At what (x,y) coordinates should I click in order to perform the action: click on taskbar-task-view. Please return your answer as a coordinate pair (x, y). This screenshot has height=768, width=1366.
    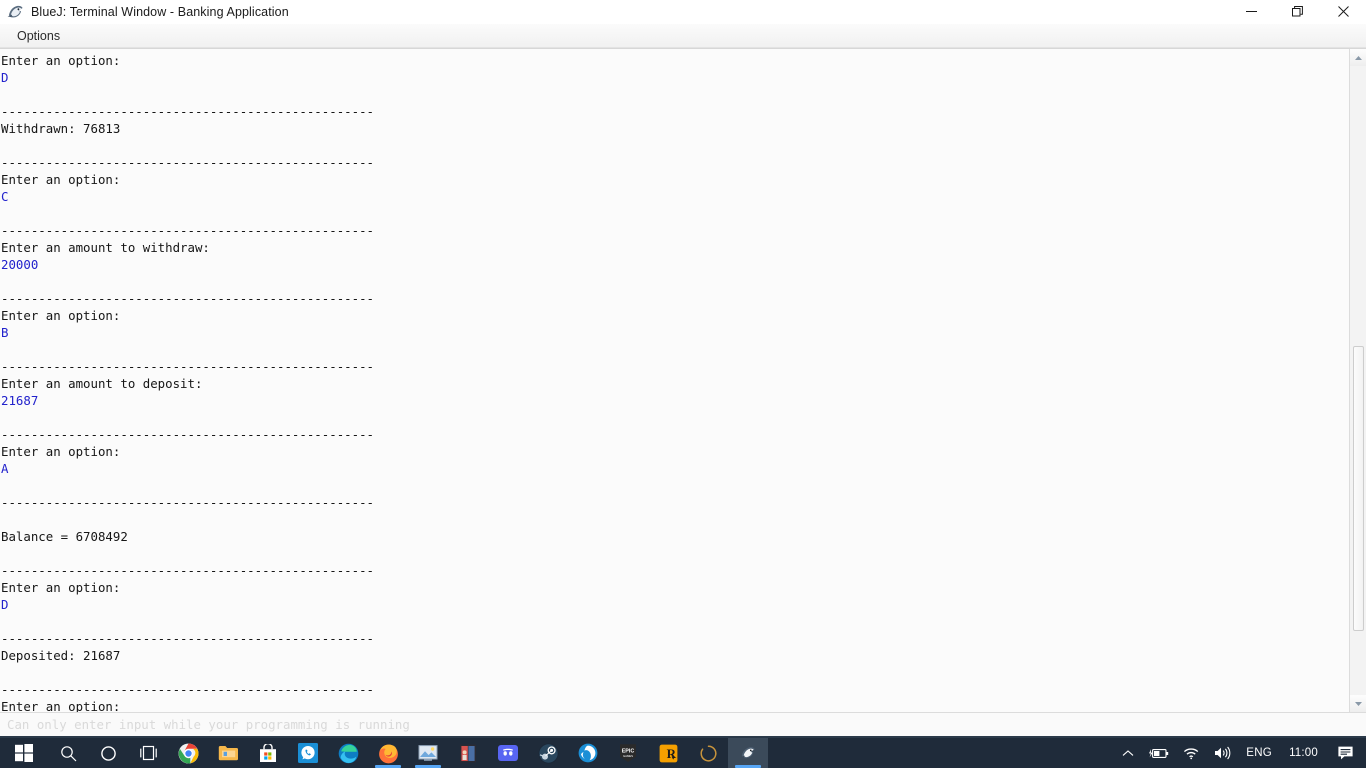
    Looking at the image, I should click on (148, 753).